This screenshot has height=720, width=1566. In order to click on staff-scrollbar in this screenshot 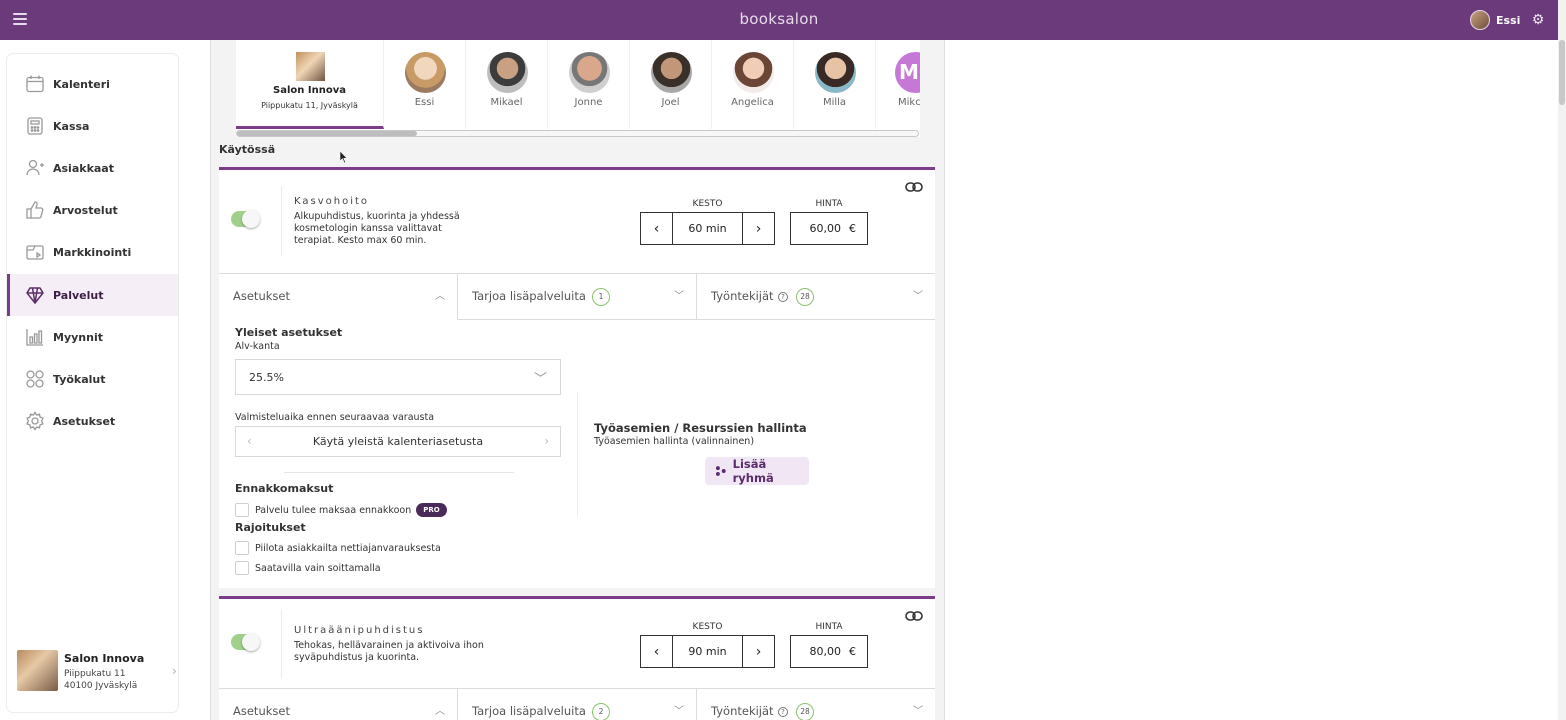, I will do `click(578, 133)`.